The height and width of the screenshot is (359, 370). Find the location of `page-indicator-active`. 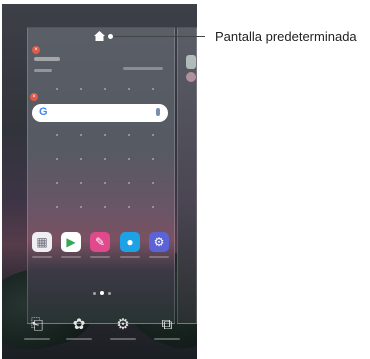

page-indicator-active is located at coordinates (102, 293).